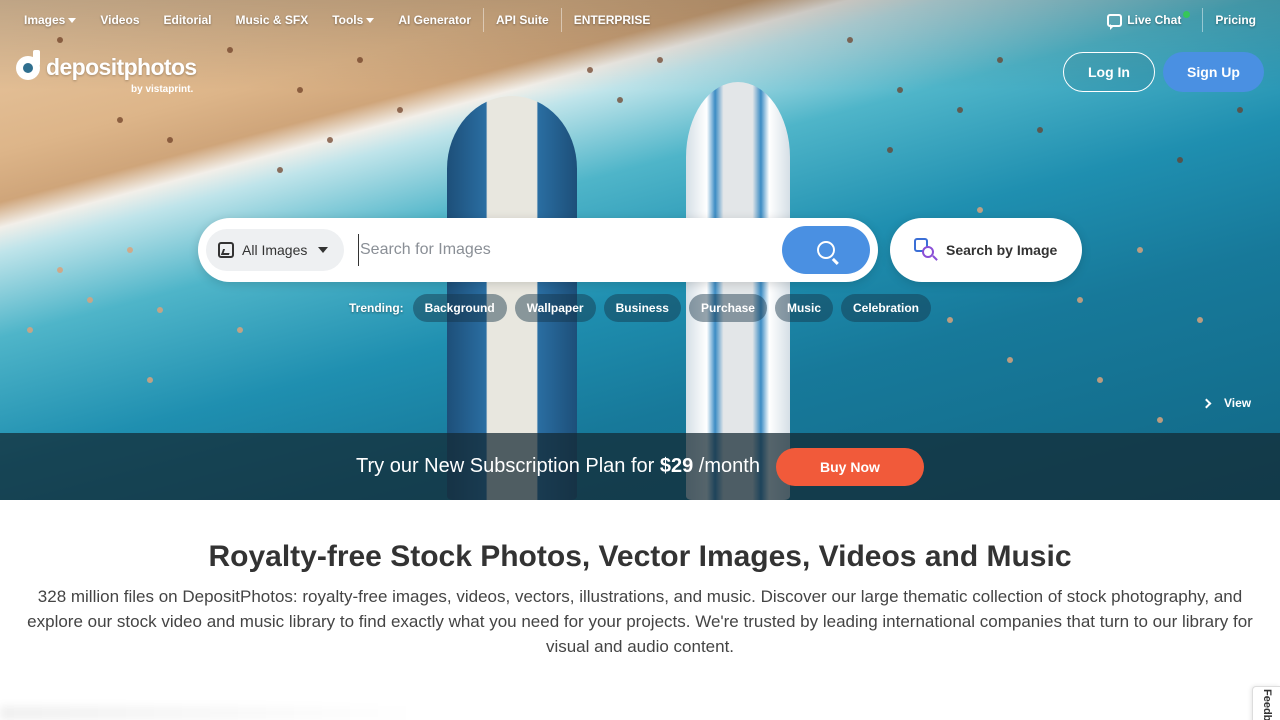  I want to click on live-chat-link: Live Chat, so click(1149, 20).